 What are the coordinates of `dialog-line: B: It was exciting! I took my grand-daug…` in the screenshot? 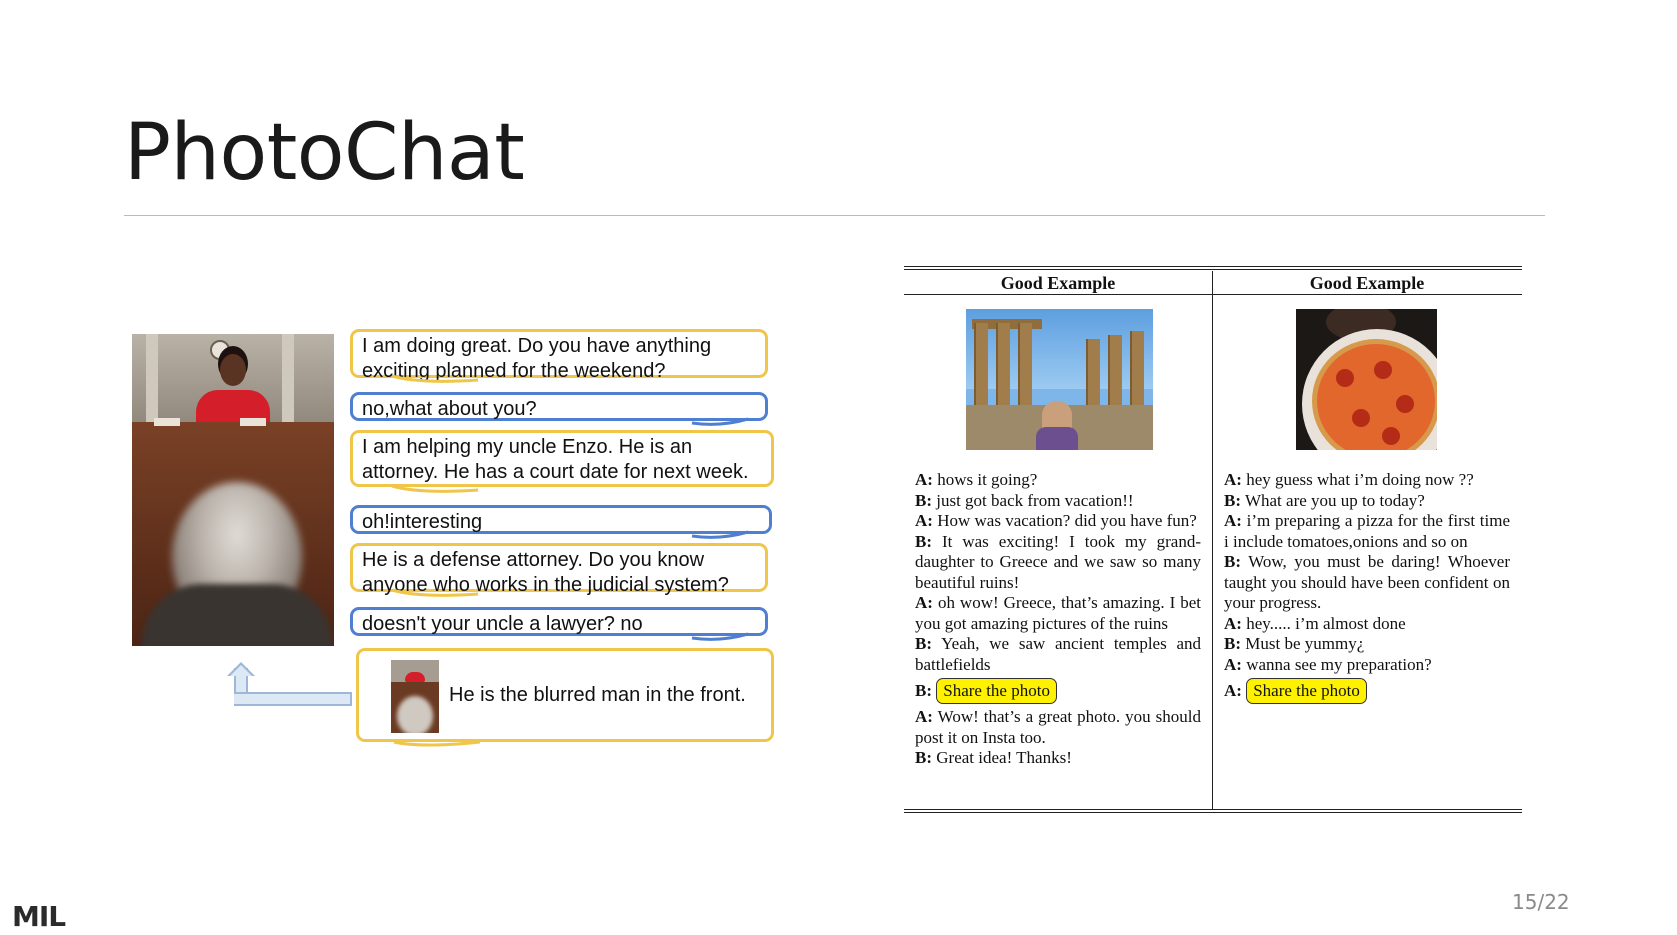 It's located at (1058, 561).